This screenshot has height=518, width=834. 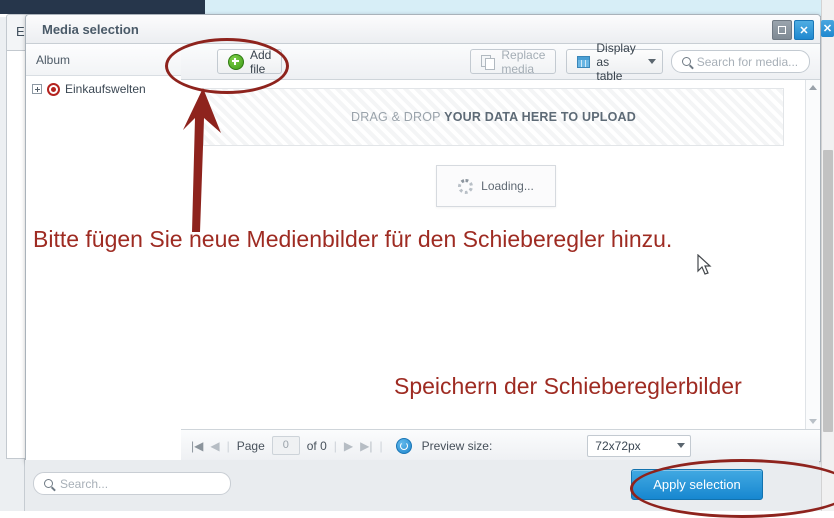 What do you see at coordinates (466, 186) in the screenshot?
I see `spinner-icon` at bounding box center [466, 186].